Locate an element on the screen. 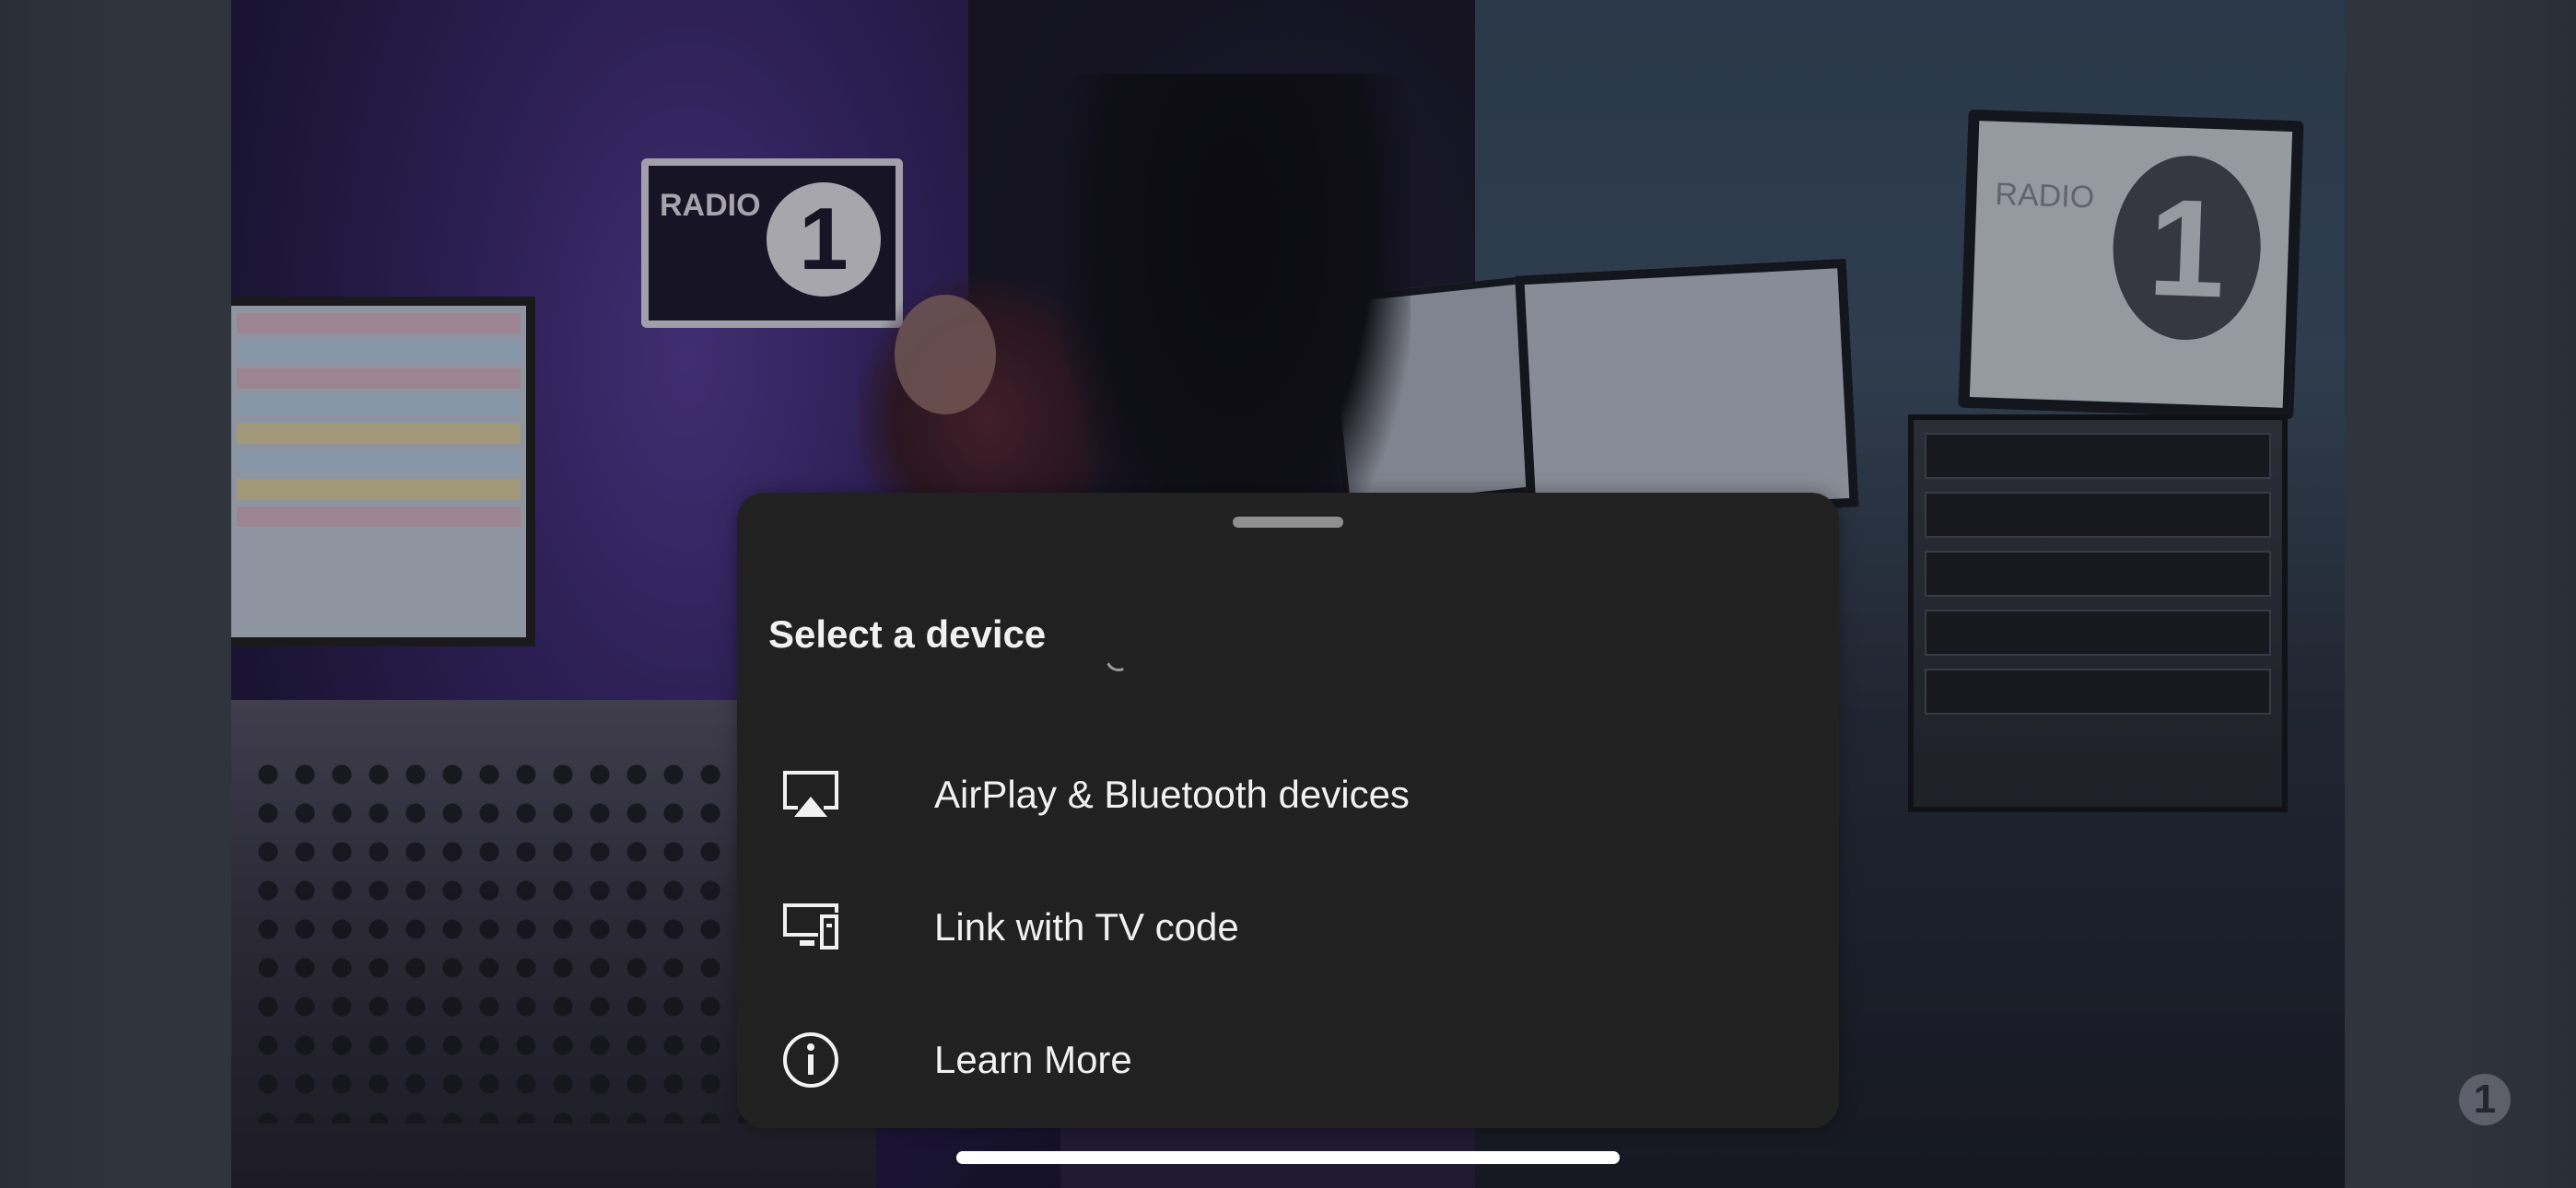 The image size is (2576, 1188). menu-item-label: Learn More is located at coordinates (1033, 1060).